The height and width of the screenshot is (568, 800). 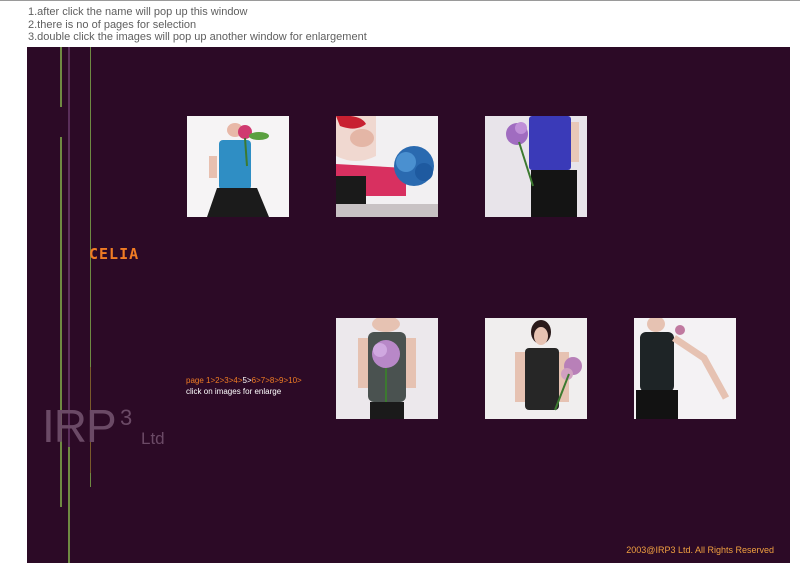 What do you see at coordinates (195, 380) in the screenshot?
I see `page-label: page` at bounding box center [195, 380].